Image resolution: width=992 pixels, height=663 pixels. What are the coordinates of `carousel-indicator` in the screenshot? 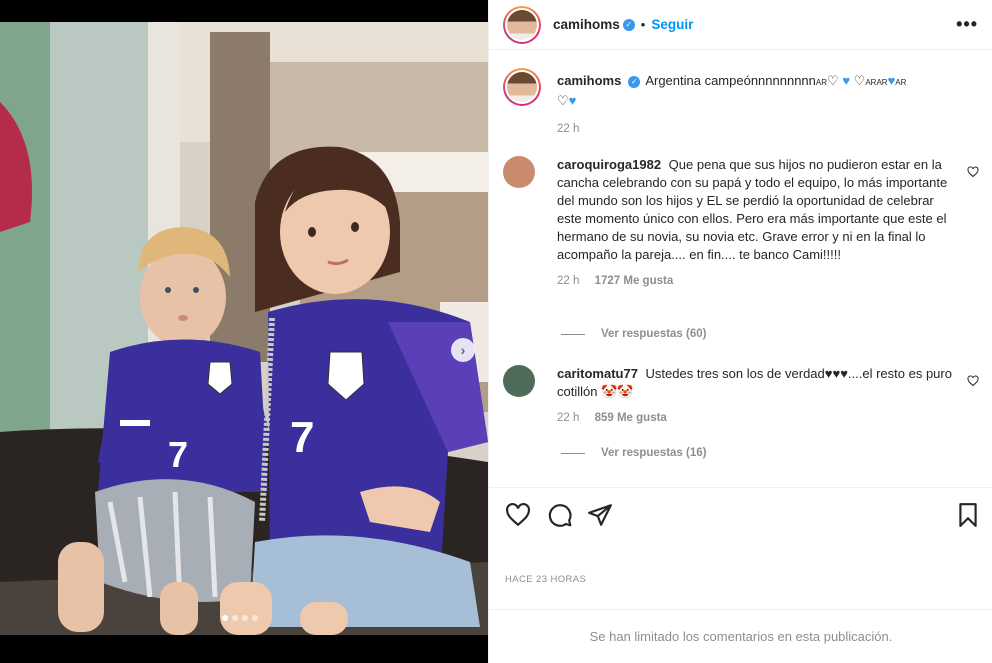 It's located at (240, 618).